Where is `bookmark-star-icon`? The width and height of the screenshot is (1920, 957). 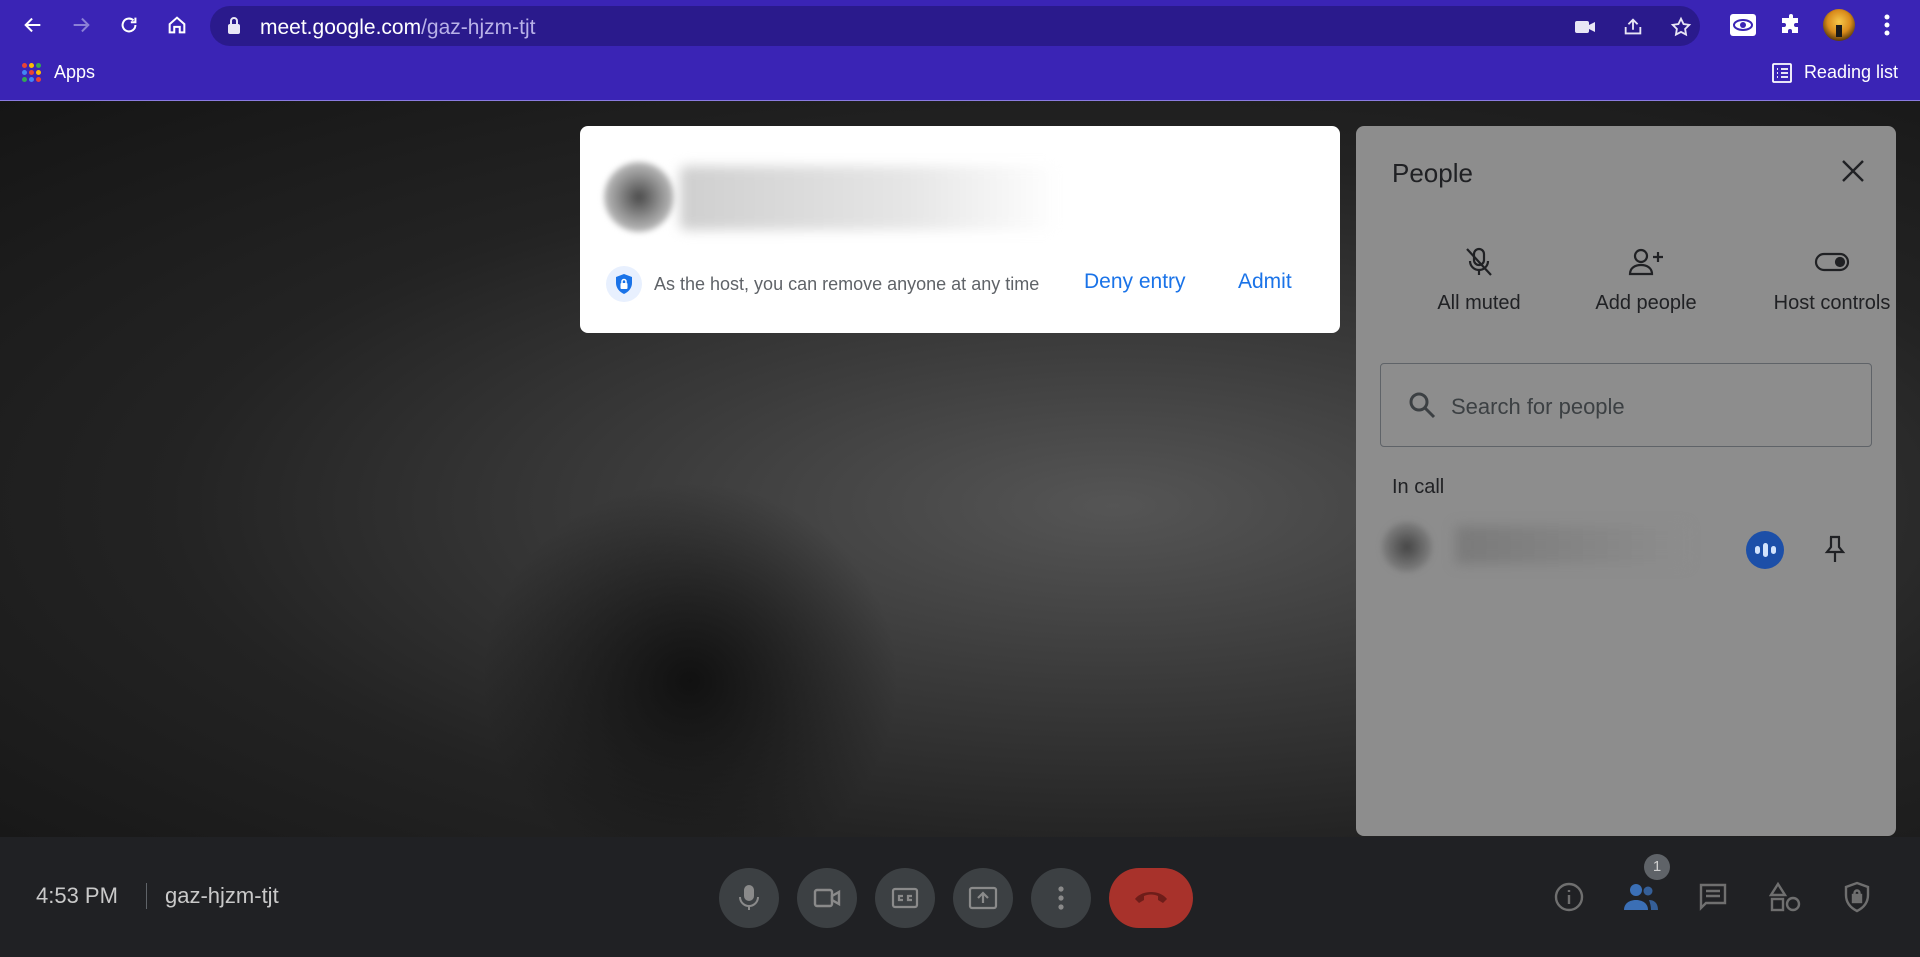
bookmark-star-icon is located at coordinates (1681, 27).